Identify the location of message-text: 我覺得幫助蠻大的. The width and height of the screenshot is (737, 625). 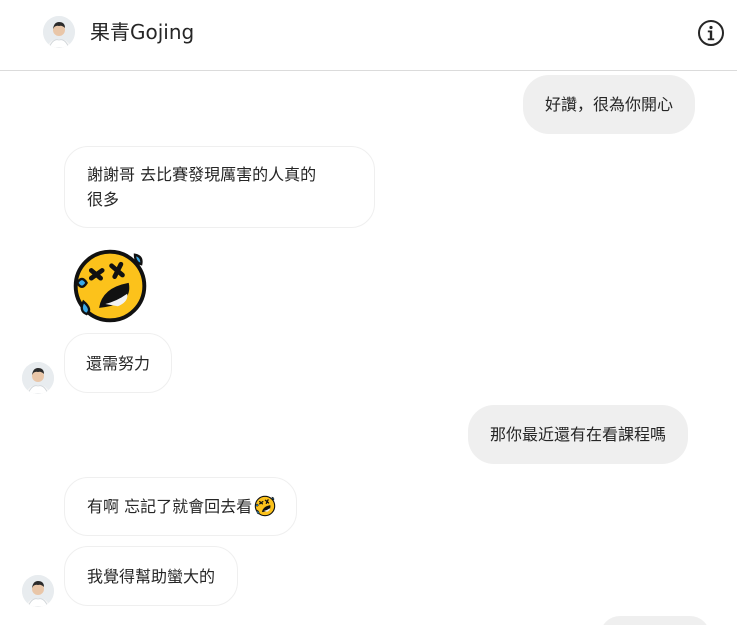
(151, 576).